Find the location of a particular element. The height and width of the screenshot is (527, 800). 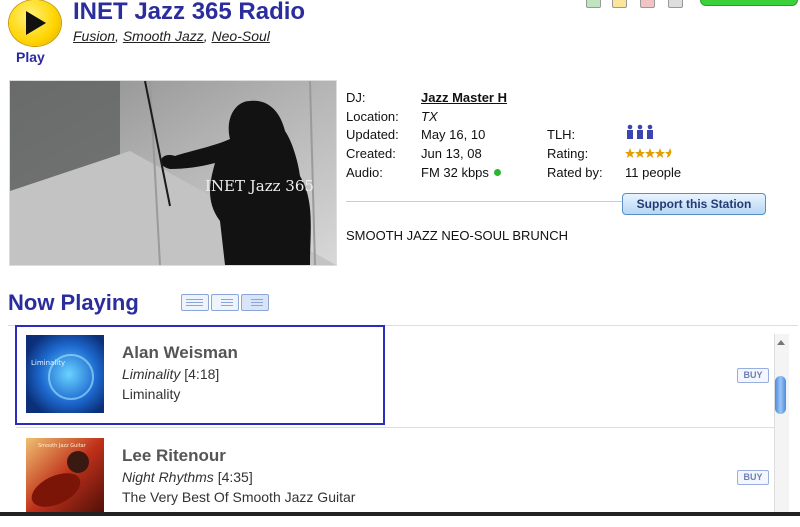

track-separator is located at coordinates (398, 427).